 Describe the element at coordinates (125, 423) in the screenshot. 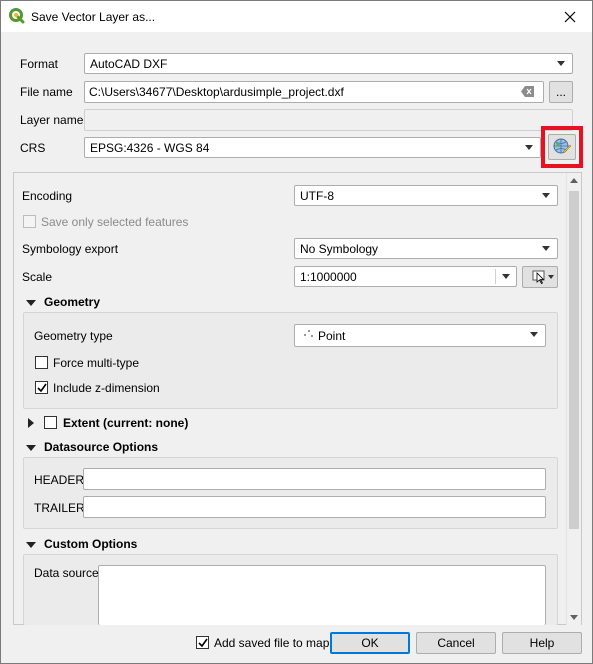

I see `extent-group-header: Extent (current: none)` at that location.